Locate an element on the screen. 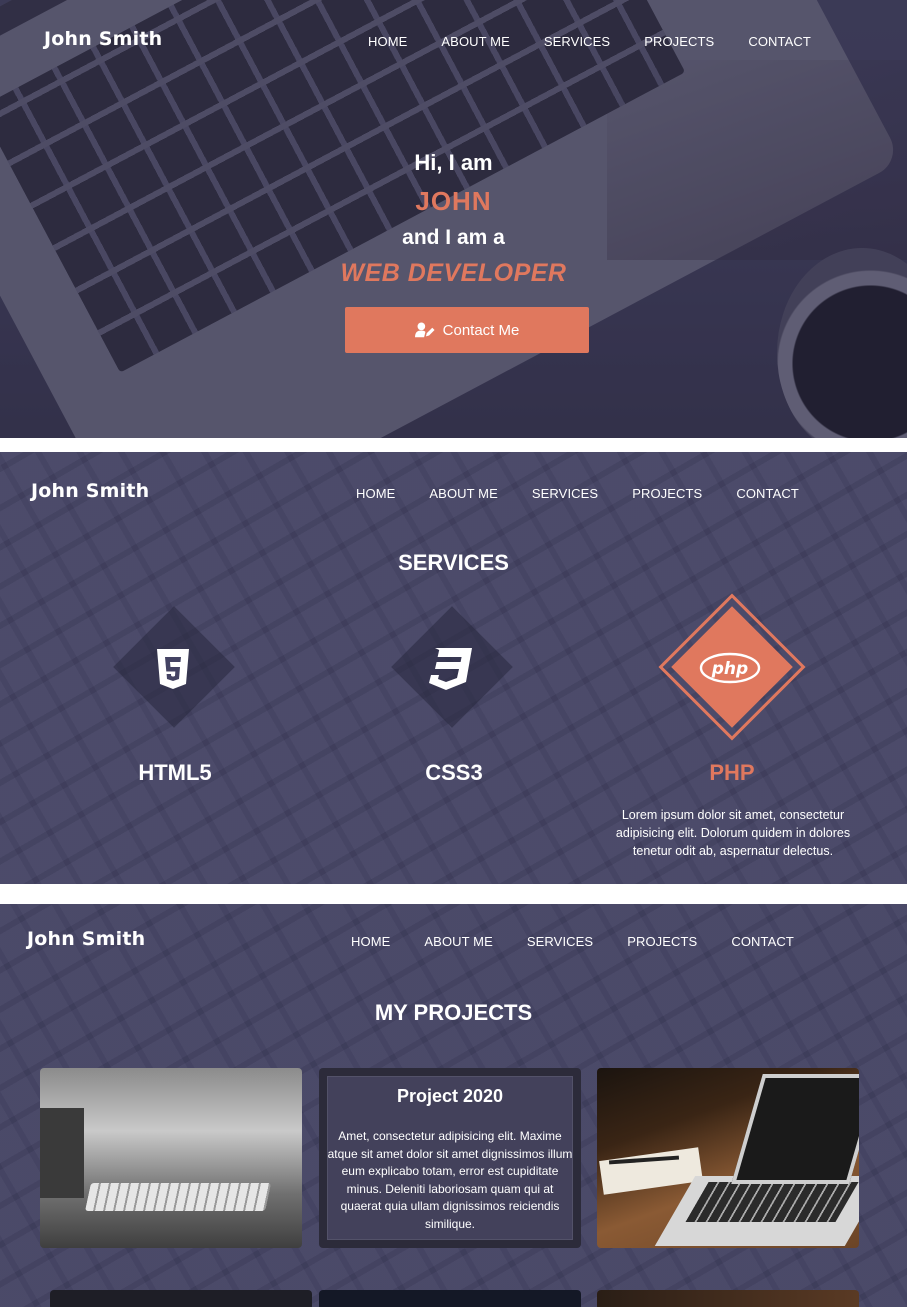 This screenshot has height=1307, width=907. svg-text: php is located at coordinates (729, 669).